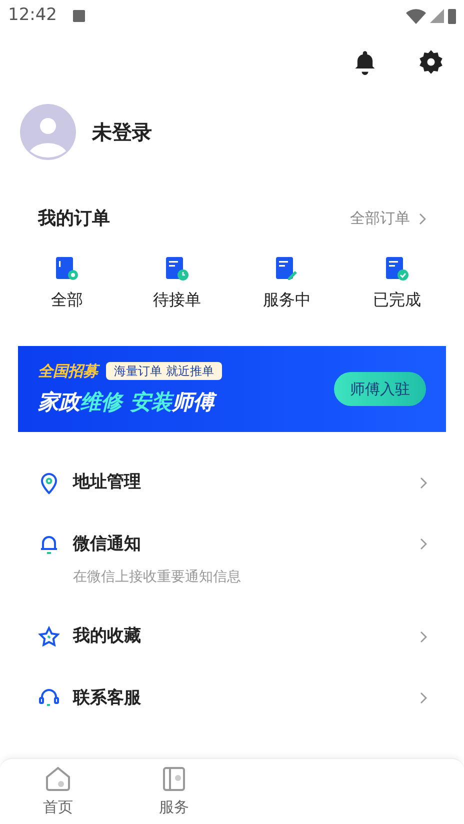  Describe the element at coordinates (232, 389) in the screenshot. I see `recruitment-banner: 全国招募 海量订单 就近推单 家政维修 安装师傅 师傅入驻` at that location.